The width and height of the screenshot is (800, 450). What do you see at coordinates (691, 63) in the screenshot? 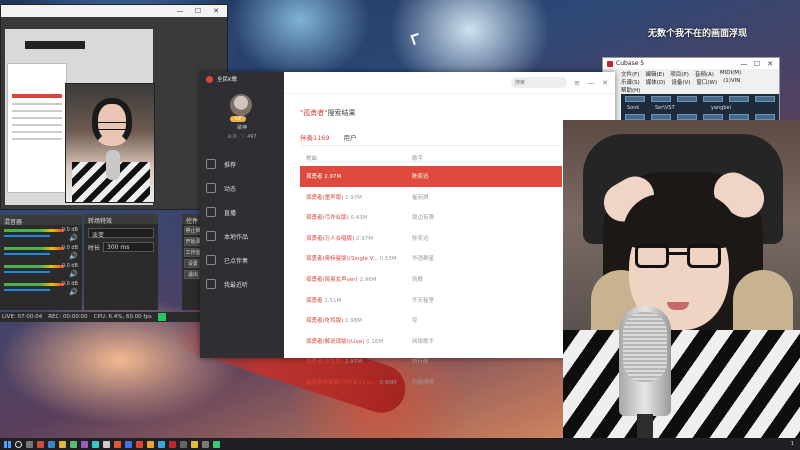
I see `cubase-titlebar: Cubase 5 — ☐ ✕` at bounding box center [691, 63].